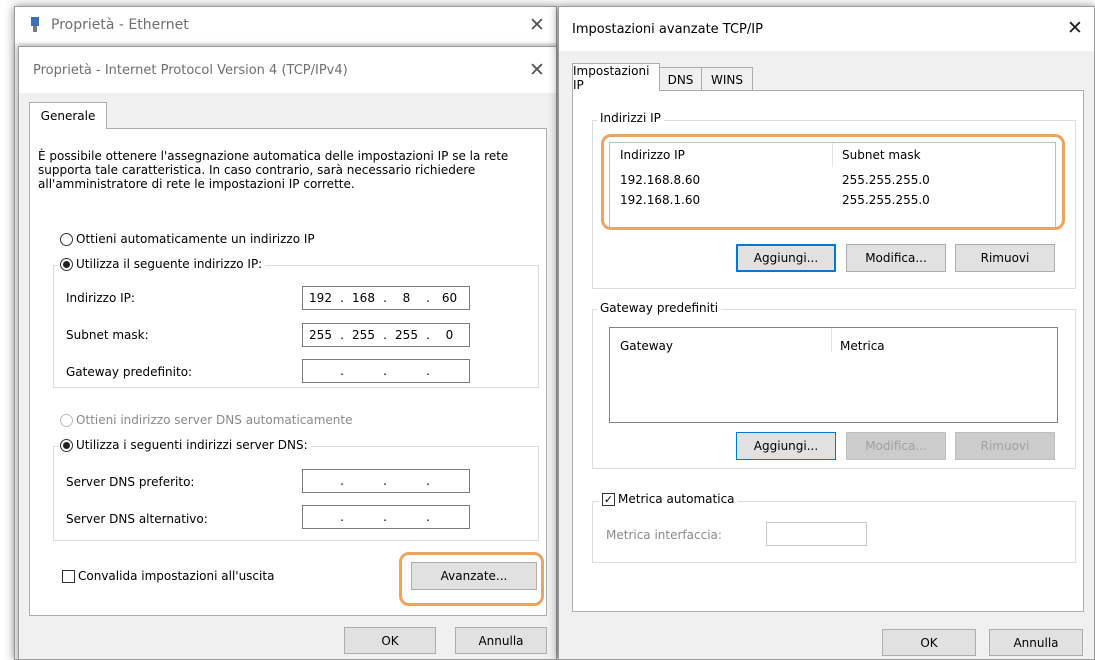 The width and height of the screenshot is (1095, 660). Describe the element at coordinates (66, 420) in the screenshot. I see `radio-auto-dns` at that location.